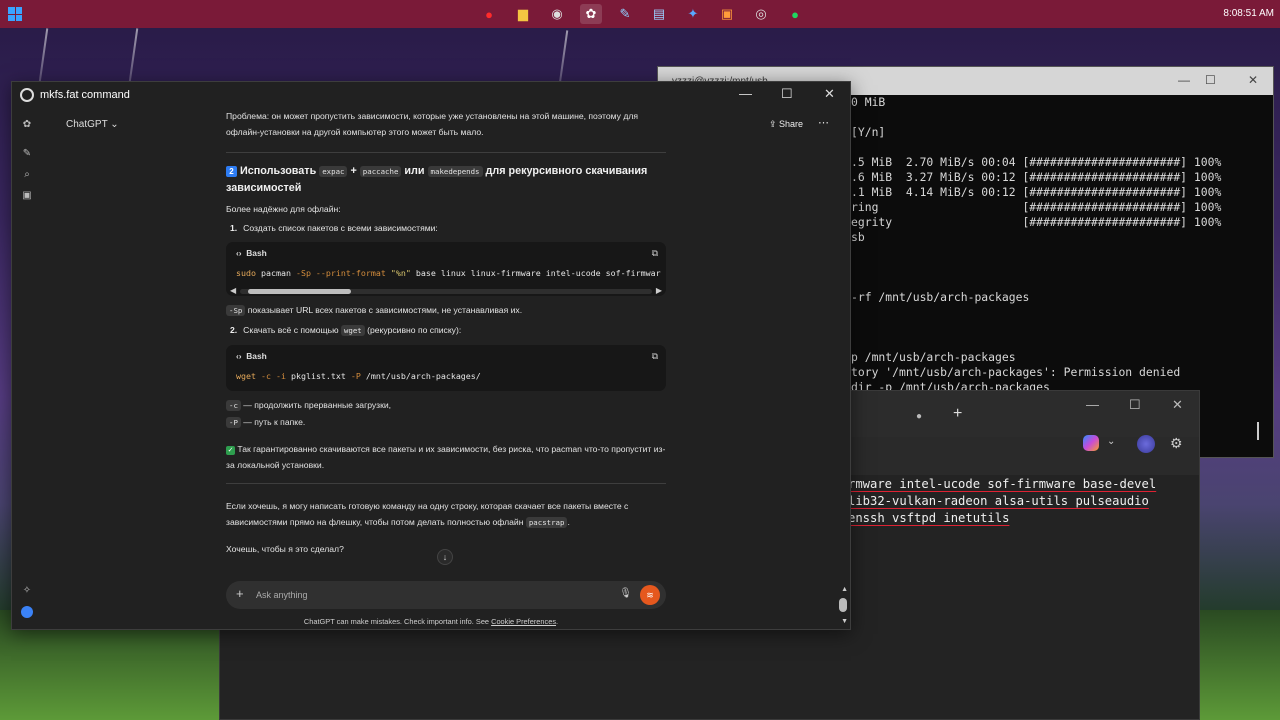  I want to click on model-selector: ChatGPT ⌄, so click(92, 124).